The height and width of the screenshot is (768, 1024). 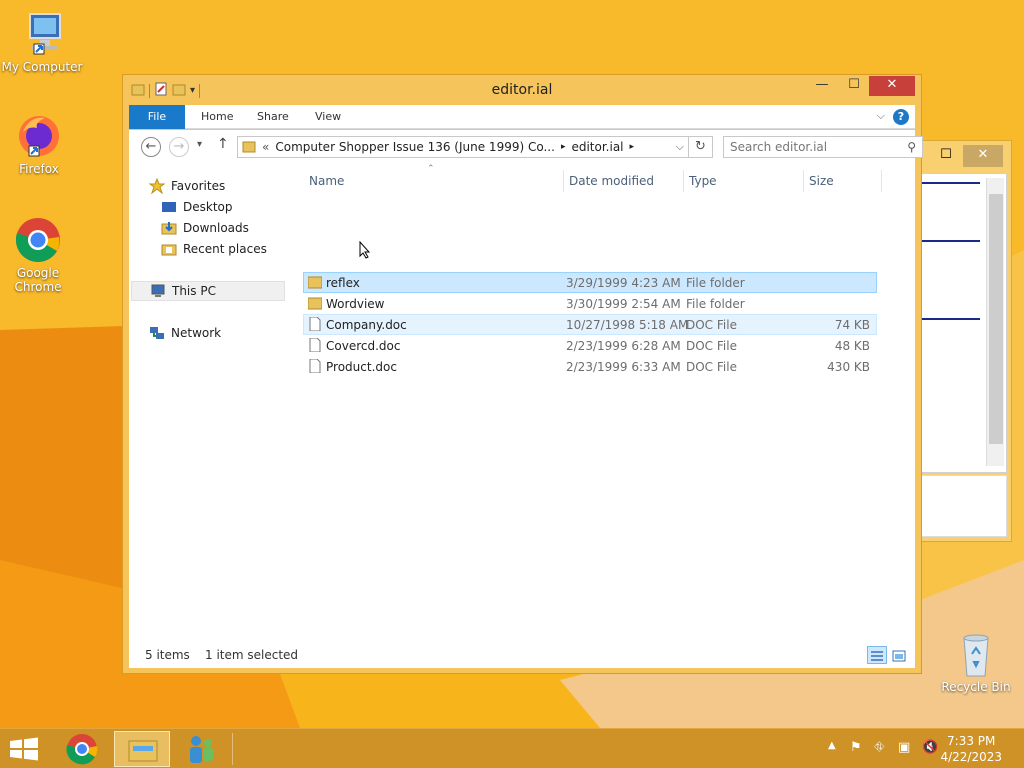 I want to click on chrome-icon, so click(x=38, y=240).